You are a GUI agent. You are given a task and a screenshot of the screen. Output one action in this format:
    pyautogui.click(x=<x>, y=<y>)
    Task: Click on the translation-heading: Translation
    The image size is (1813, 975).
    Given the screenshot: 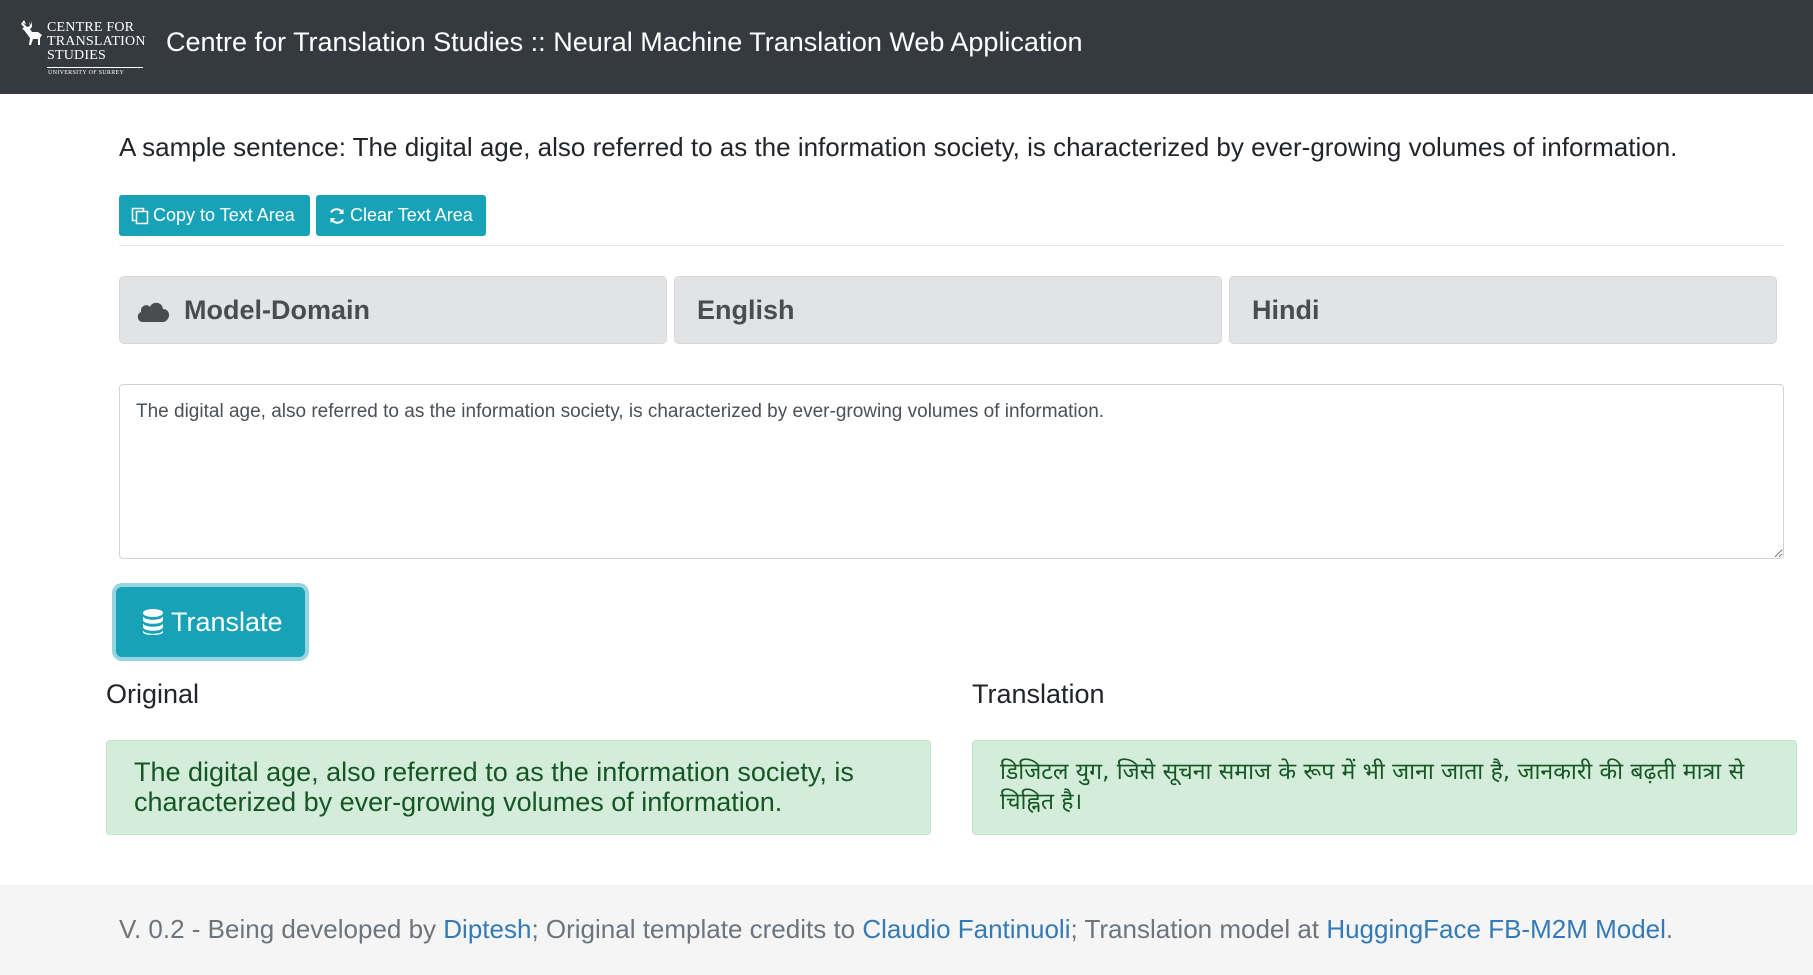 What is the action you would take?
    pyautogui.click(x=1038, y=694)
    